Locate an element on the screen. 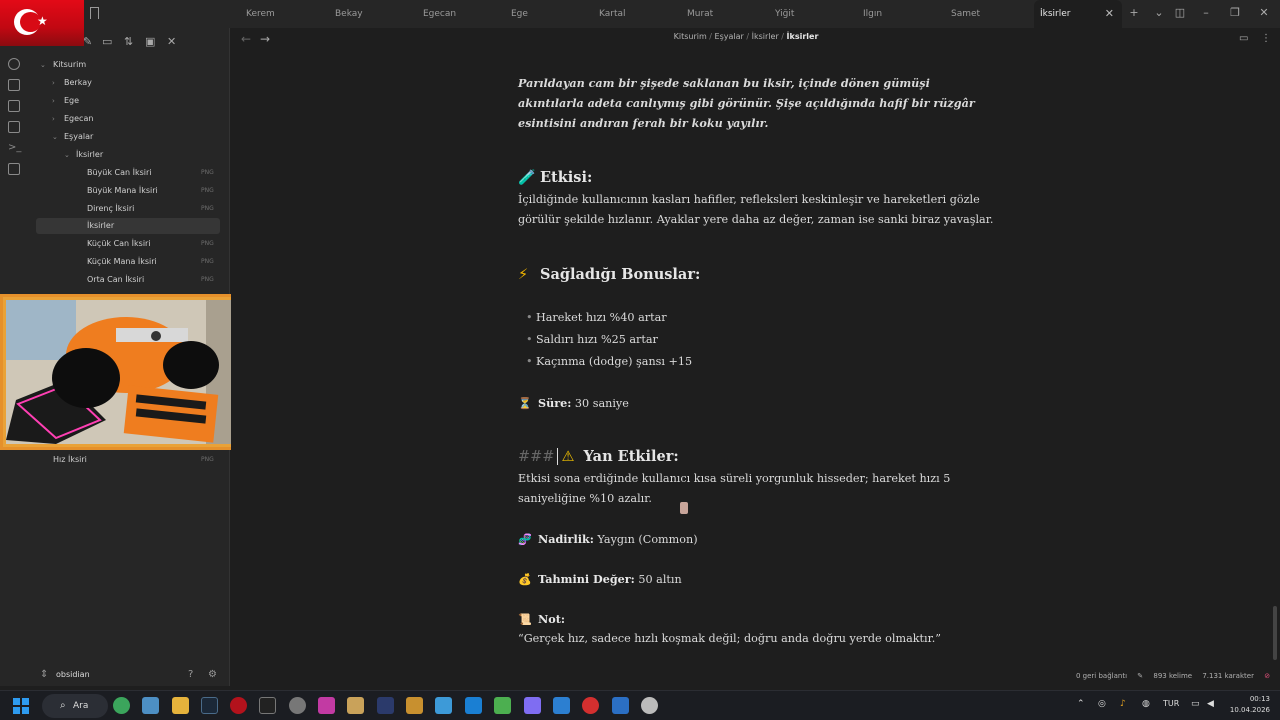  char-count: 7.131 karakter is located at coordinates (1228, 676).